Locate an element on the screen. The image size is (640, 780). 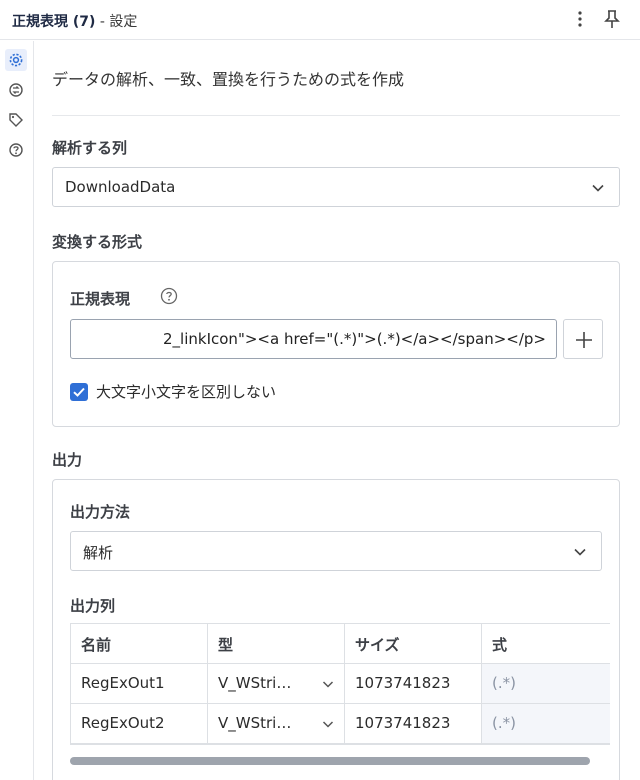
case-insensitive-label: 大文字小文字を区別しない is located at coordinates (186, 391).